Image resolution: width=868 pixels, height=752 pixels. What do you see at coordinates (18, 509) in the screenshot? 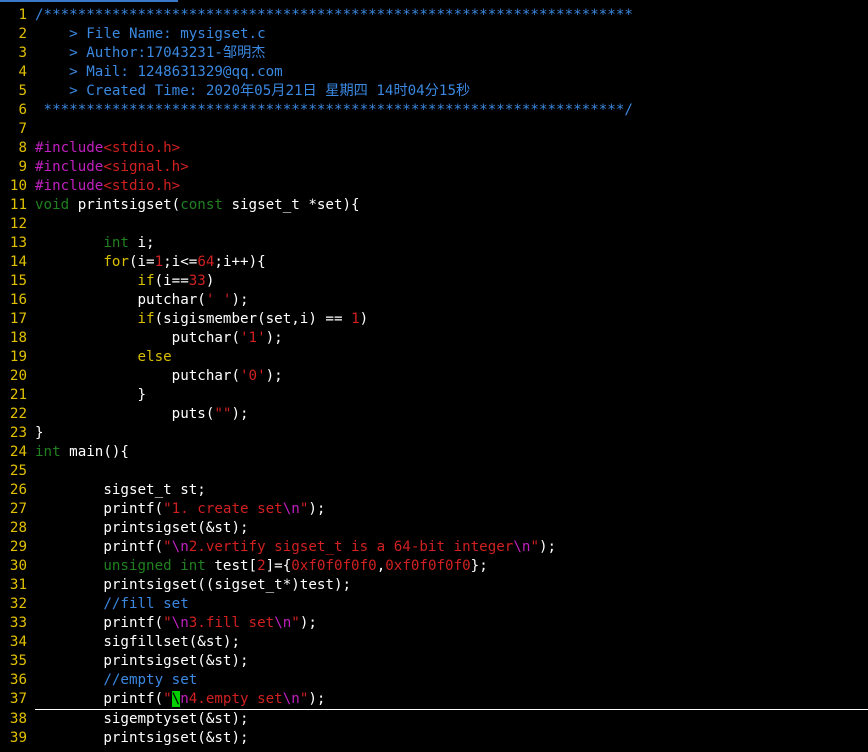
I see `line-number: 27` at bounding box center [18, 509].